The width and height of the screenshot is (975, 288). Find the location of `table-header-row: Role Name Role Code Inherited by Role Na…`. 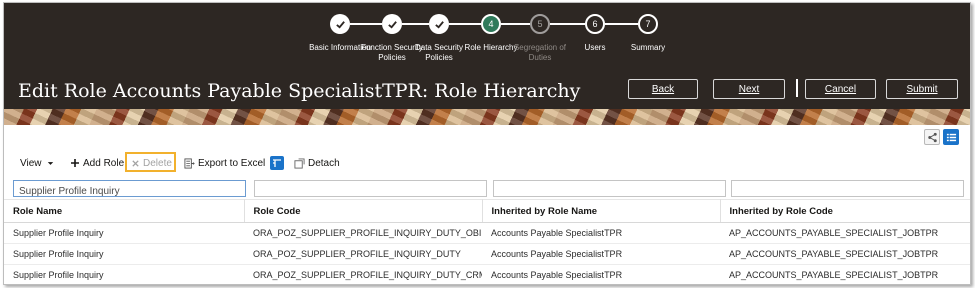

table-header-row: Role Name Role Code Inherited by Role Na… is located at coordinates (487, 211).